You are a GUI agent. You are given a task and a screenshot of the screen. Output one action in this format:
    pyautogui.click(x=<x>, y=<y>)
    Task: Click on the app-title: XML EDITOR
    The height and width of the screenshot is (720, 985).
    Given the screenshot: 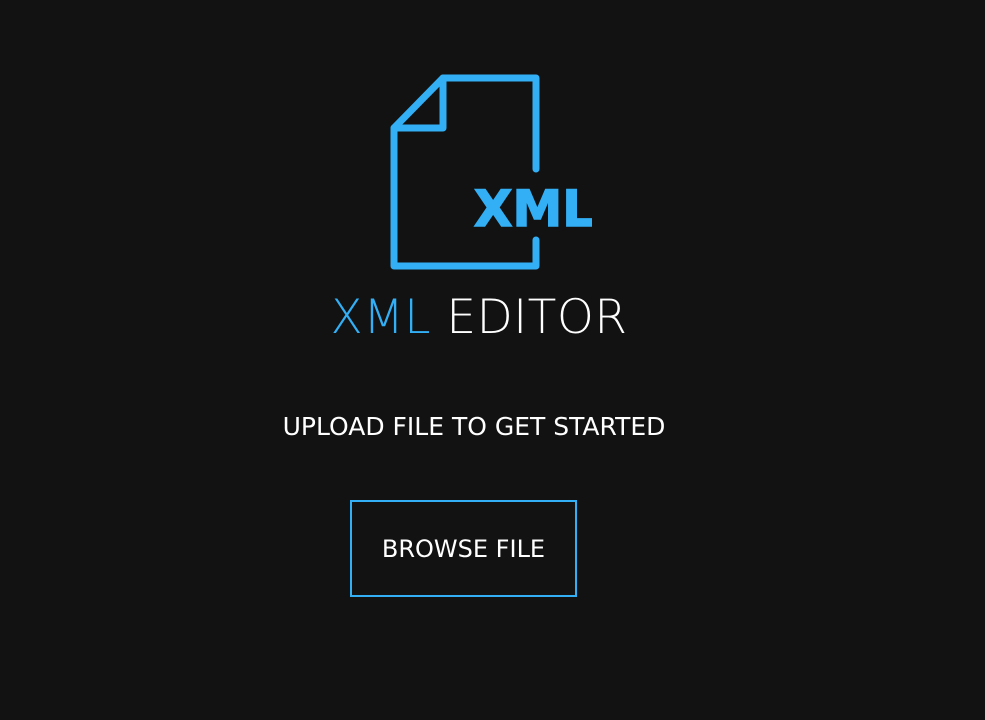 What is the action you would take?
    pyautogui.click(x=479, y=318)
    